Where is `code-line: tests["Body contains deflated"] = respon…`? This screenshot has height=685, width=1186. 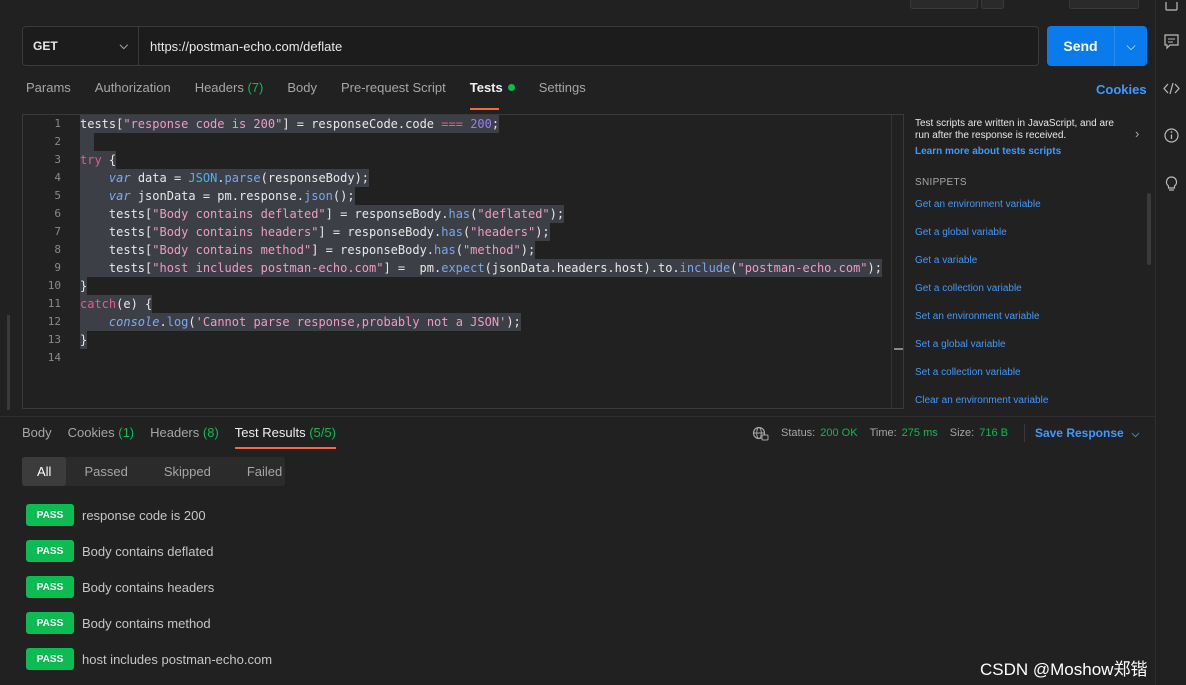 code-line: tests["Body contains deflated"] = respon… is located at coordinates (322, 214).